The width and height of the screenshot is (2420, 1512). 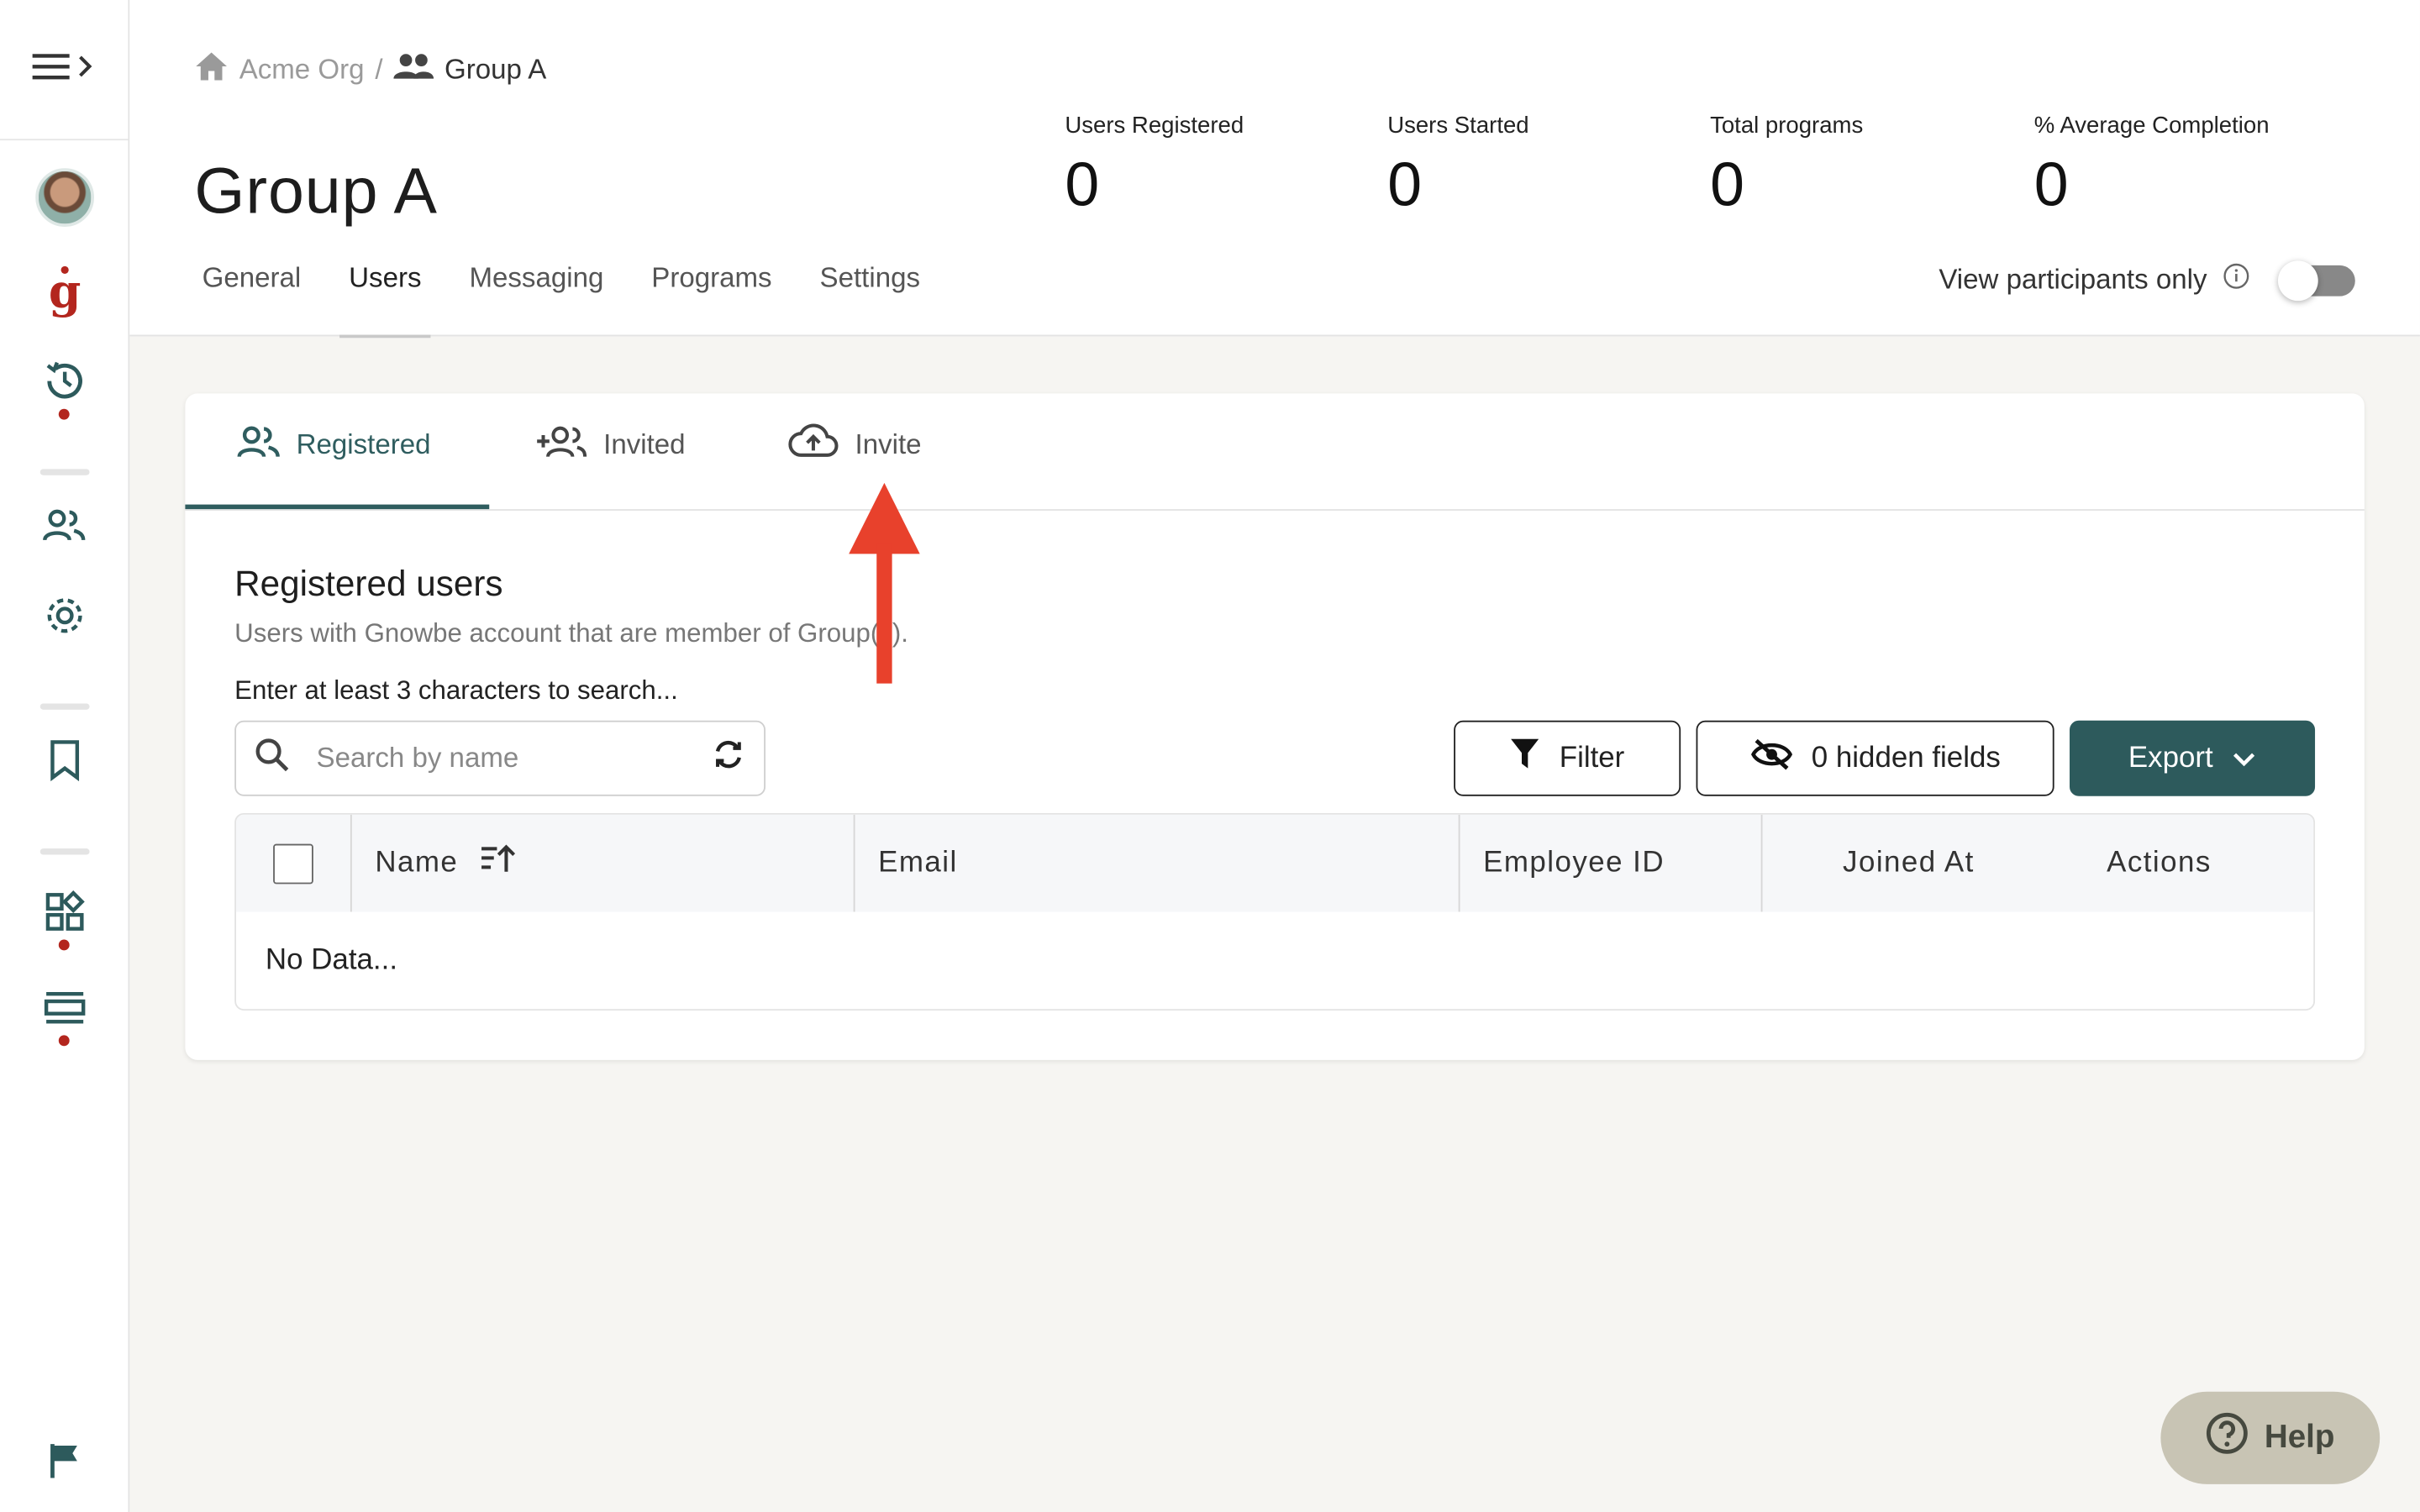 What do you see at coordinates (514, 758) in the screenshot?
I see `search-input` at bounding box center [514, 758].